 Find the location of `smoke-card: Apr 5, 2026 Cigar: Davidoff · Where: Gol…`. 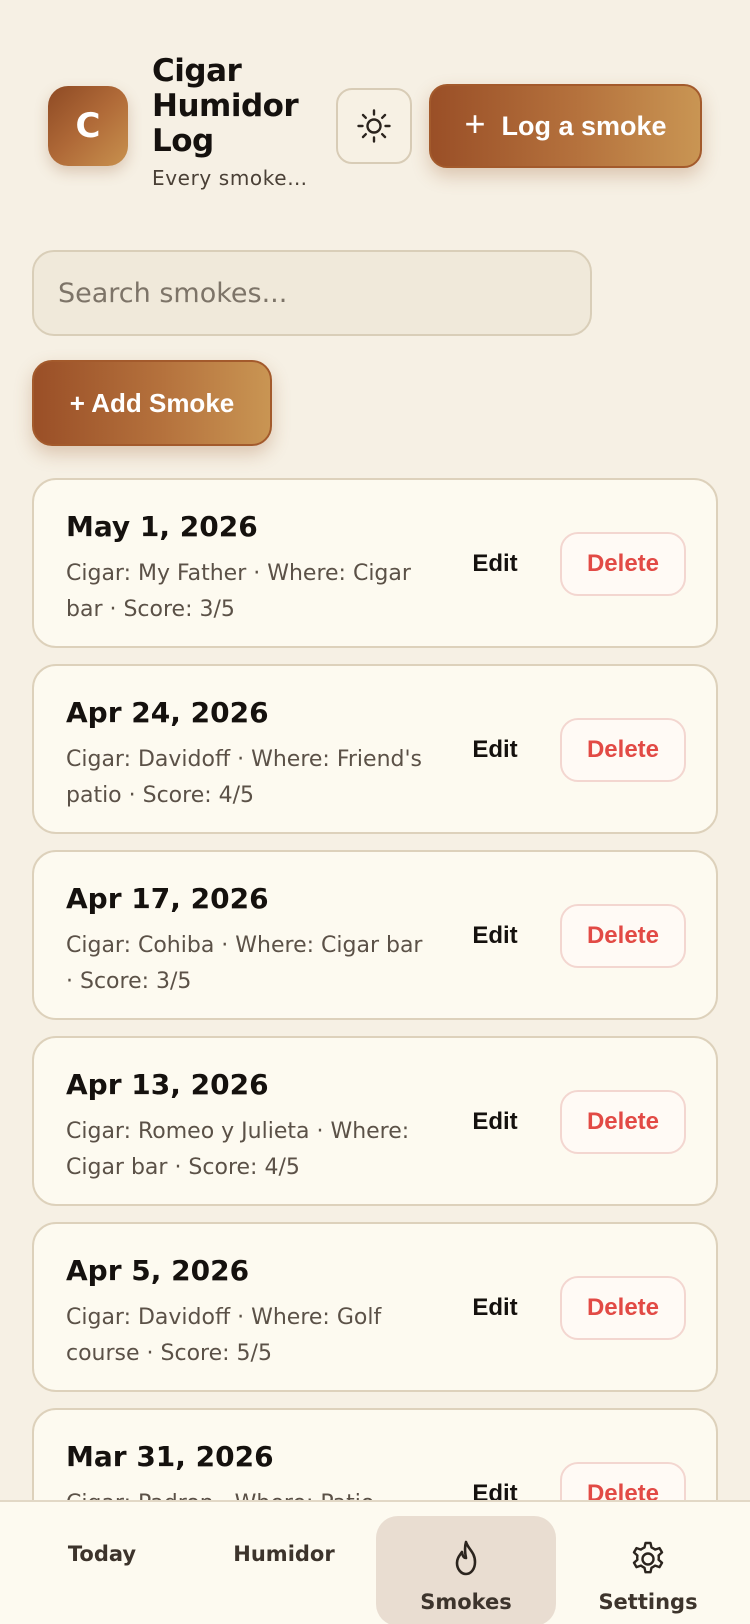

smoke-card: Apr 5, 2026 Cigar: Davidoff · Where: Gol… is located at coordinates (375, 1307).